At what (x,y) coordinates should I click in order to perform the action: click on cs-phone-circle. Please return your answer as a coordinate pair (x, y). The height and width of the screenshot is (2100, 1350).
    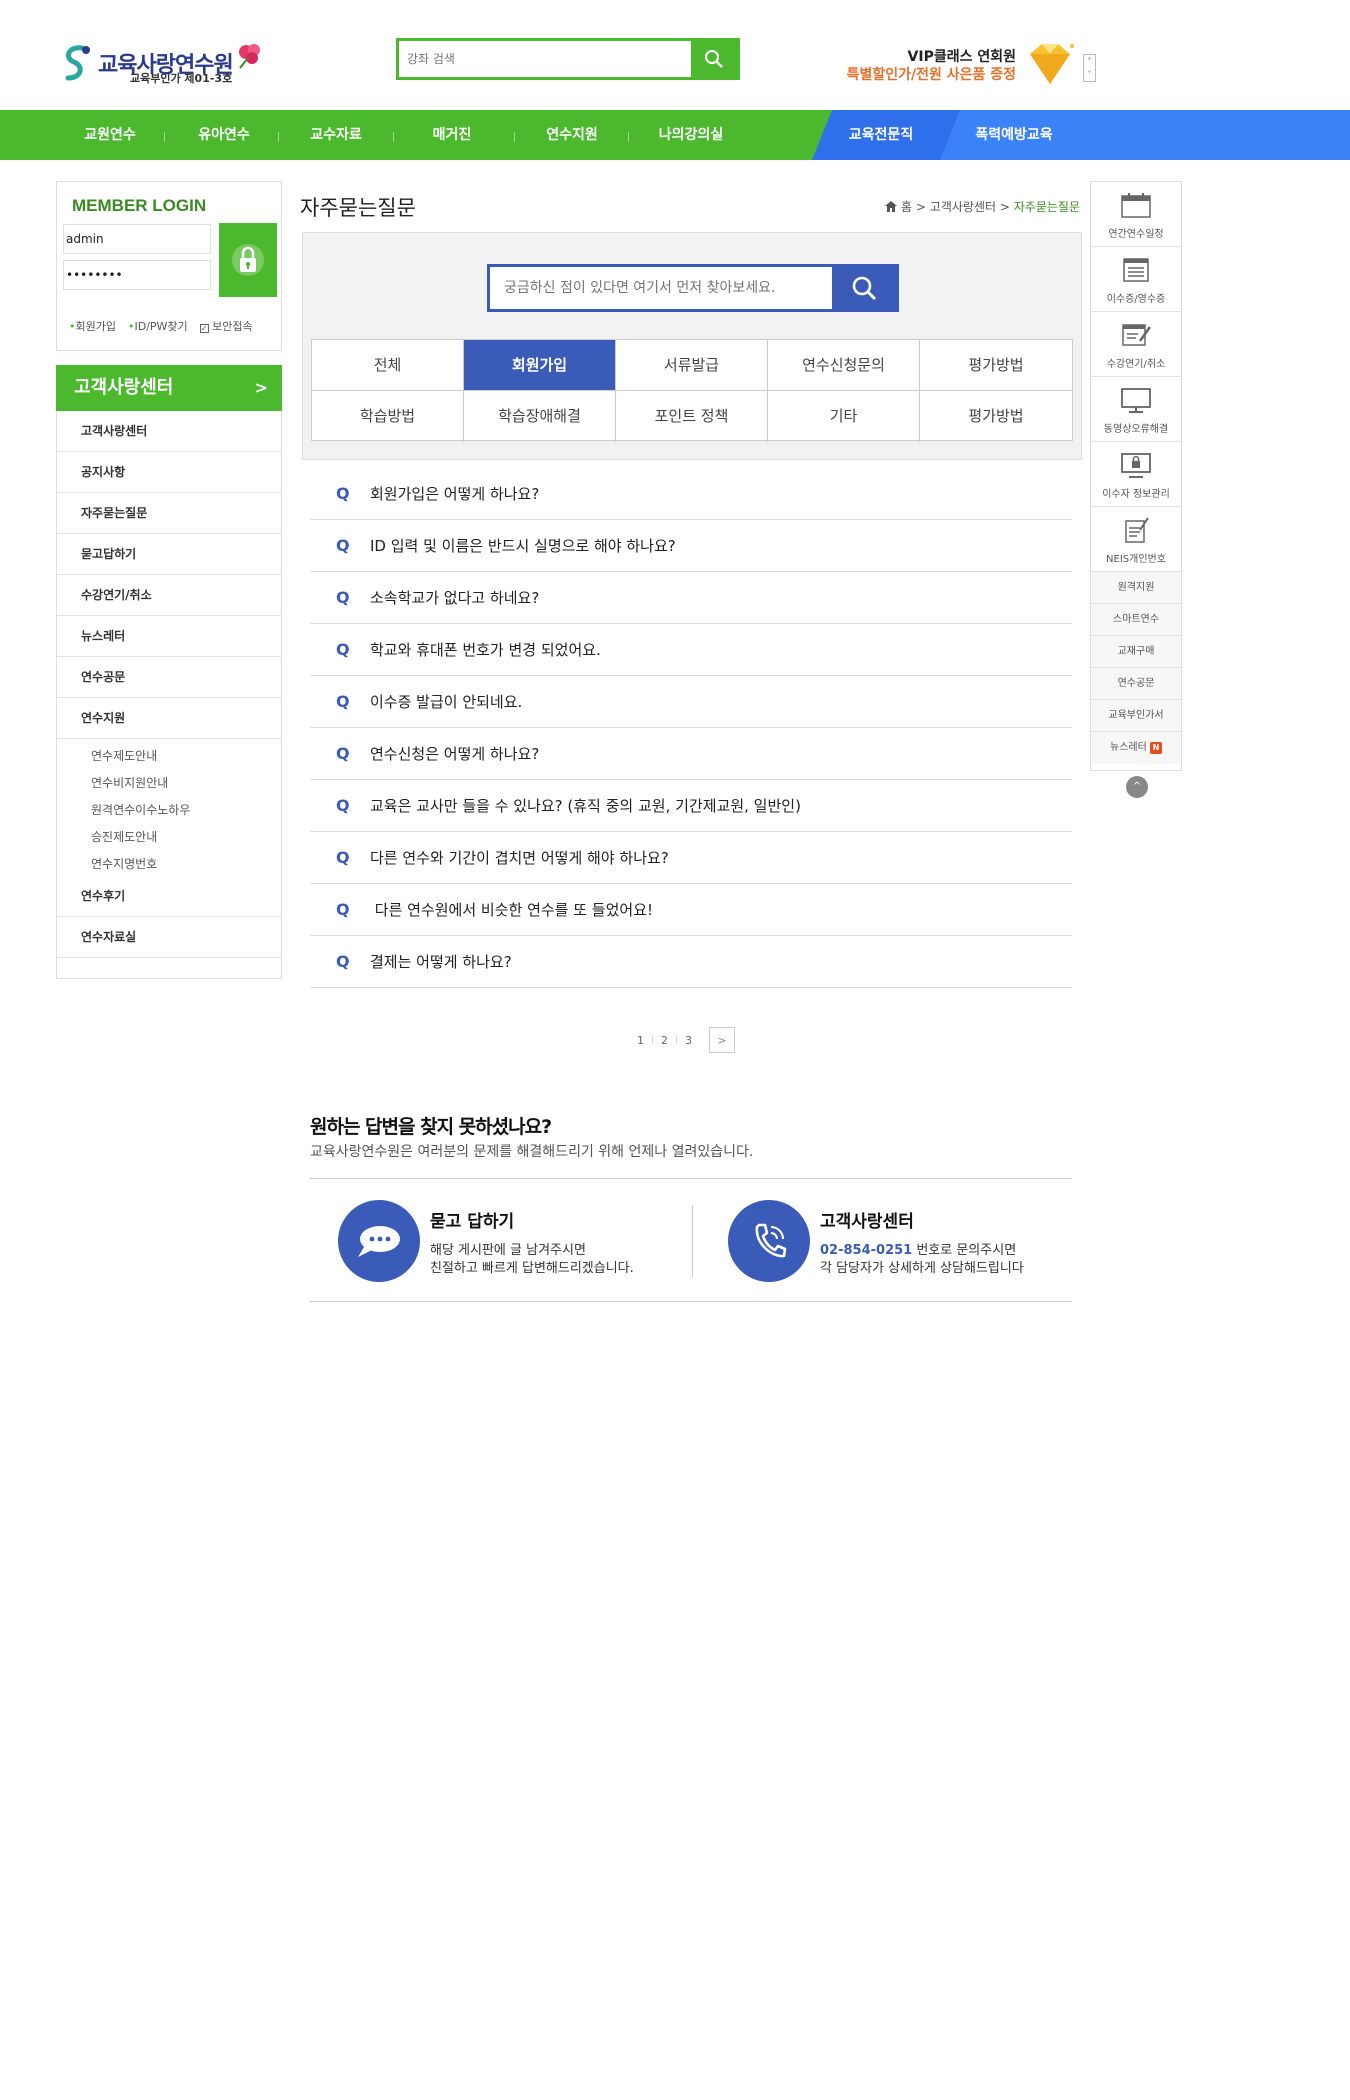
    Looking at the image, I should click on (769, 1241).